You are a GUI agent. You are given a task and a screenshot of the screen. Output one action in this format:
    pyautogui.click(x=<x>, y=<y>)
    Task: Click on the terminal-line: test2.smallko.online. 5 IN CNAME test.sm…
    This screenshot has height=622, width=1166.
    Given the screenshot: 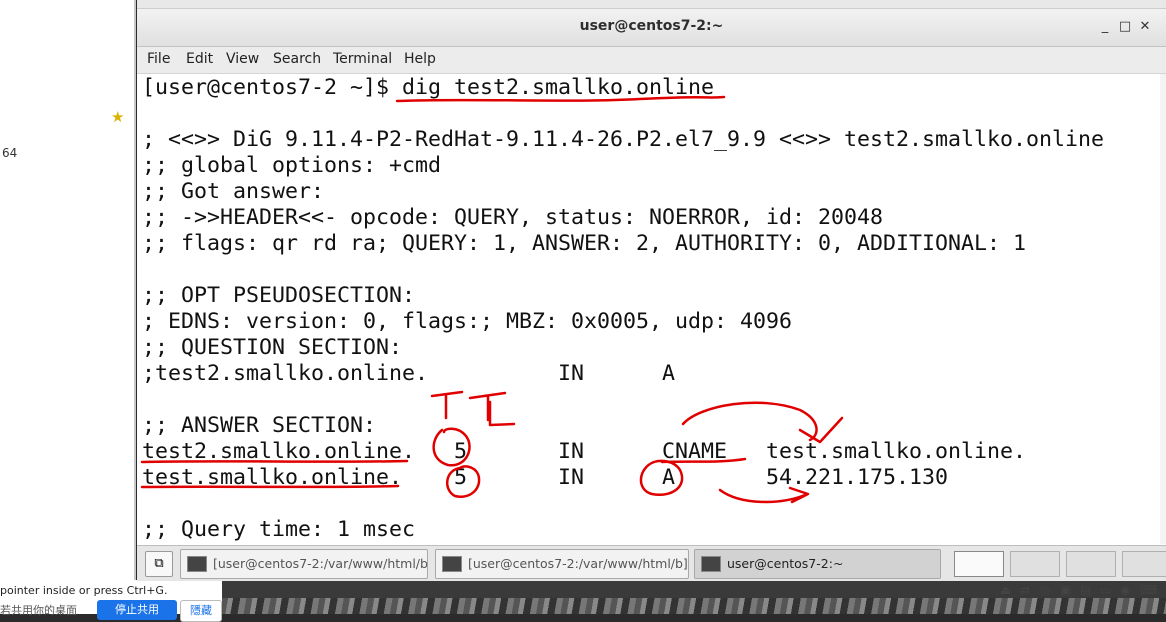 What is the action you would take?
    pyautogui.click(x=584, y=451)
    